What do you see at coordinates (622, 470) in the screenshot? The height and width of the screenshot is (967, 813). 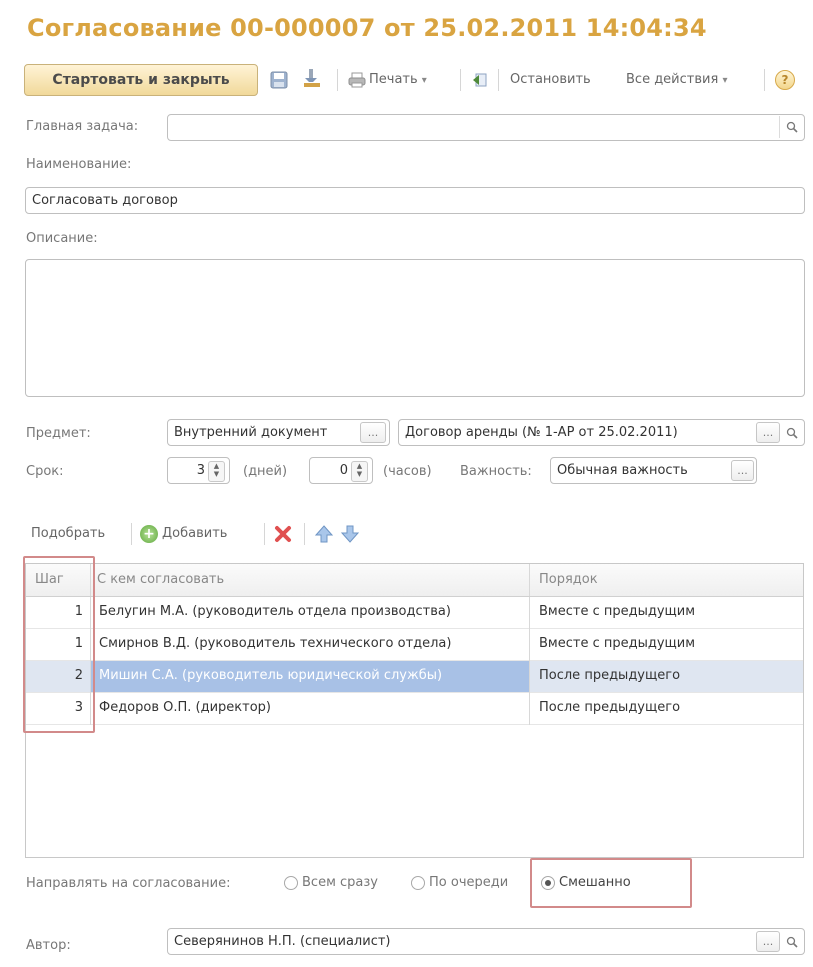 I see `importance-value: Обычная важность` at bounding box center [622, 470].